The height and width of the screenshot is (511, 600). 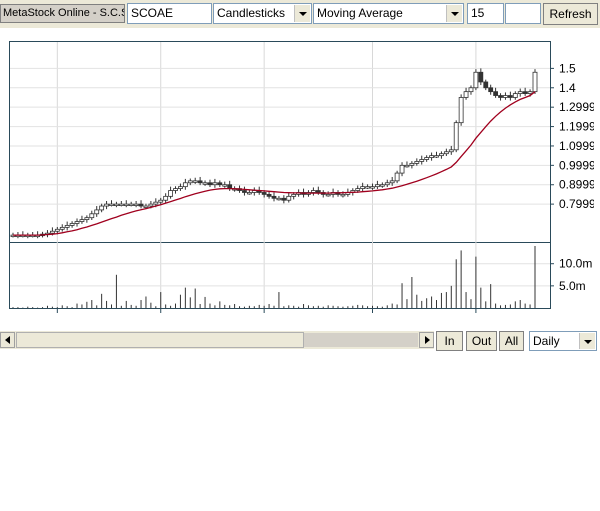 What do you see at coordinates (571, 275) in the screenshot?
I see `volume-axis: 10.0m 5.0m` at bounding box center [571, 275].